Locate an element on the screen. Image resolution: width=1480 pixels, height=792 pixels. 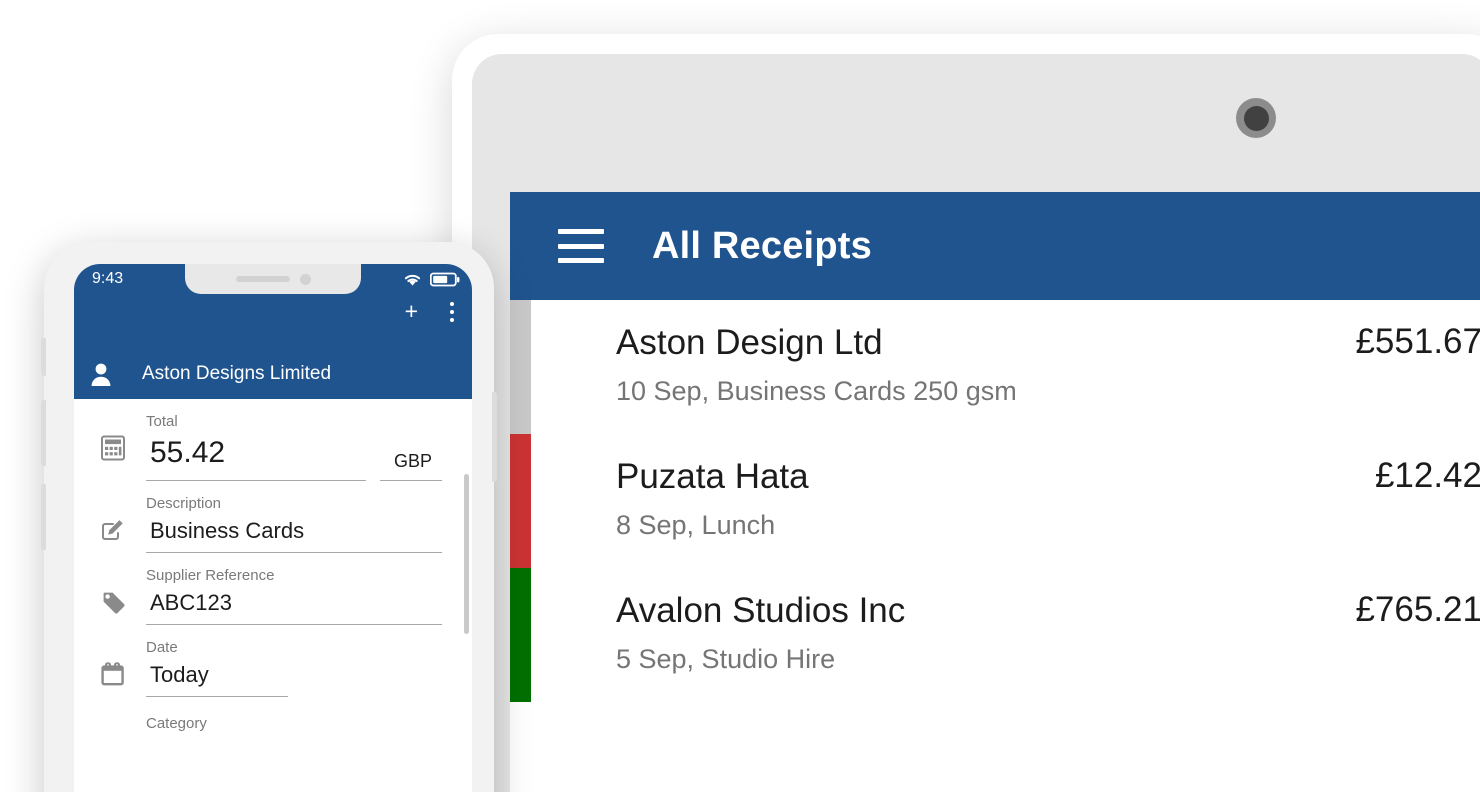
date-input: Today is located at coordinates (217, 676).